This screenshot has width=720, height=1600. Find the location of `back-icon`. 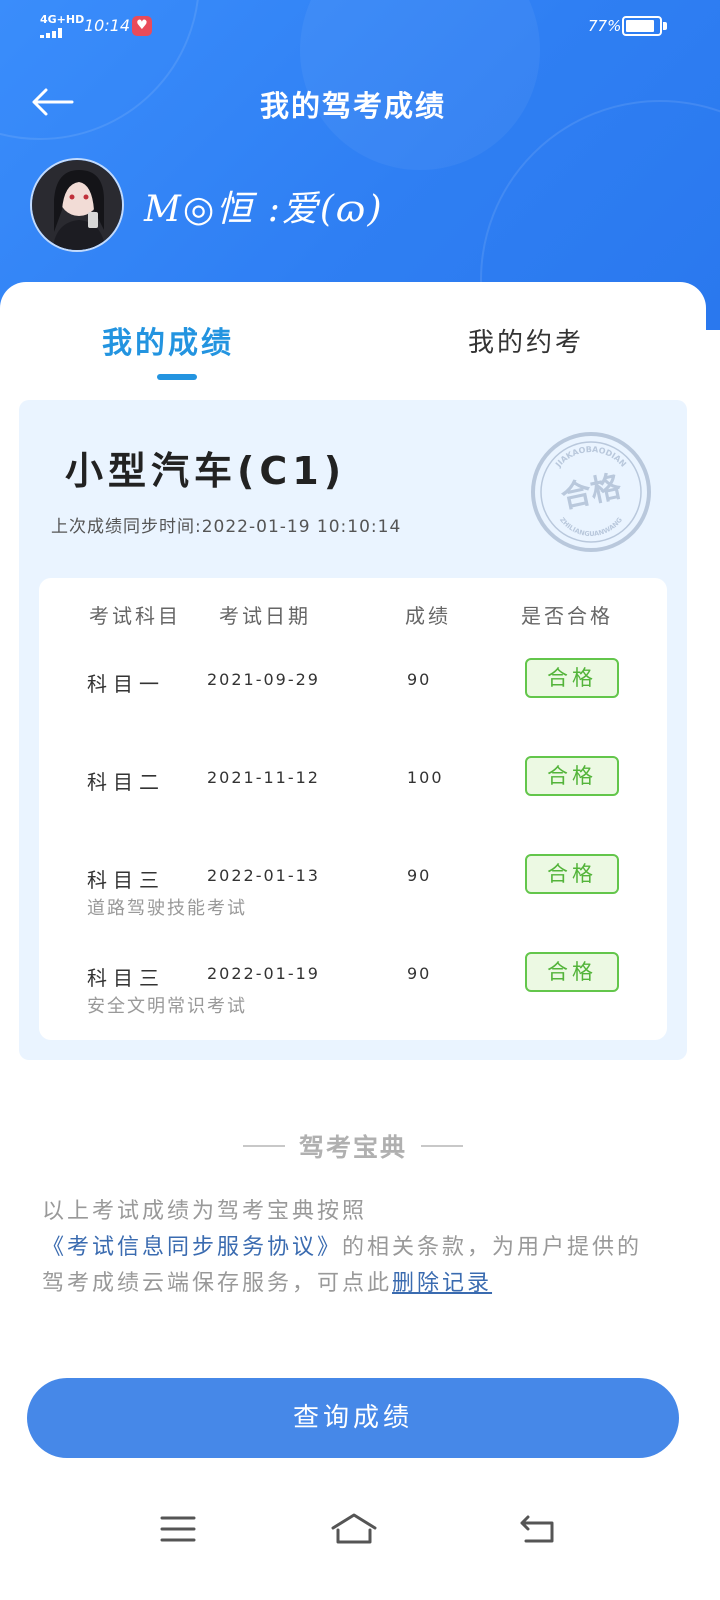

back-icon is located at coordinates (537, 1529).